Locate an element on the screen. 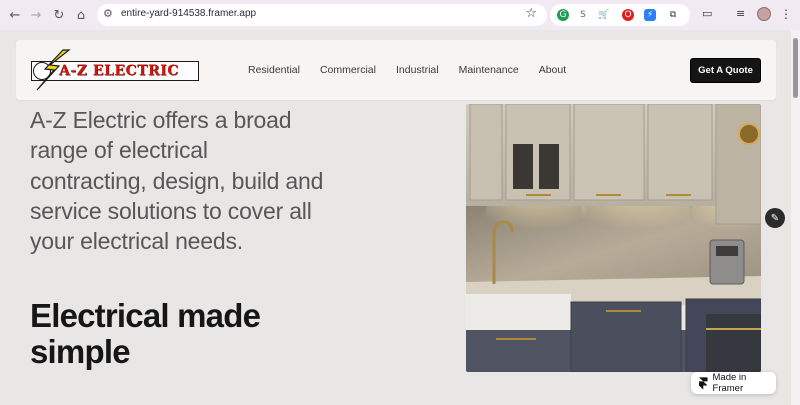 This screenshot has height=405, width=800. made-in-framer-badge: Made in Framer is located at coordinates (733, 383).